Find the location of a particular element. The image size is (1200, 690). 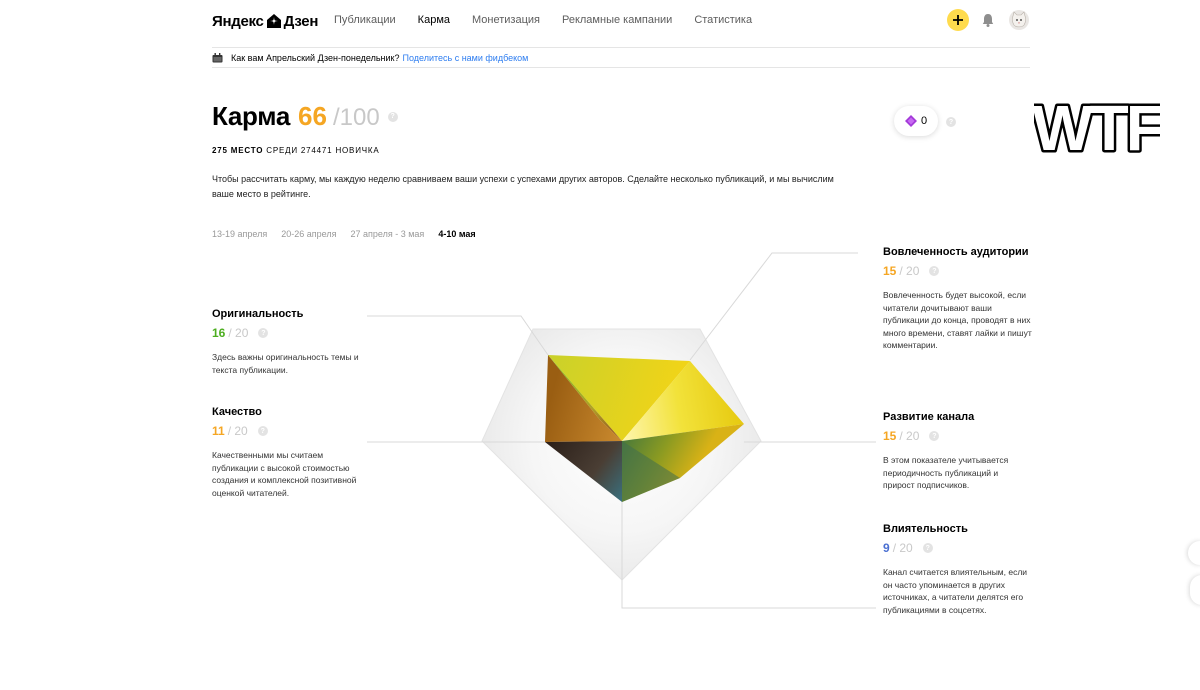

gem-count: 0 is located at coordinates (924, 121).